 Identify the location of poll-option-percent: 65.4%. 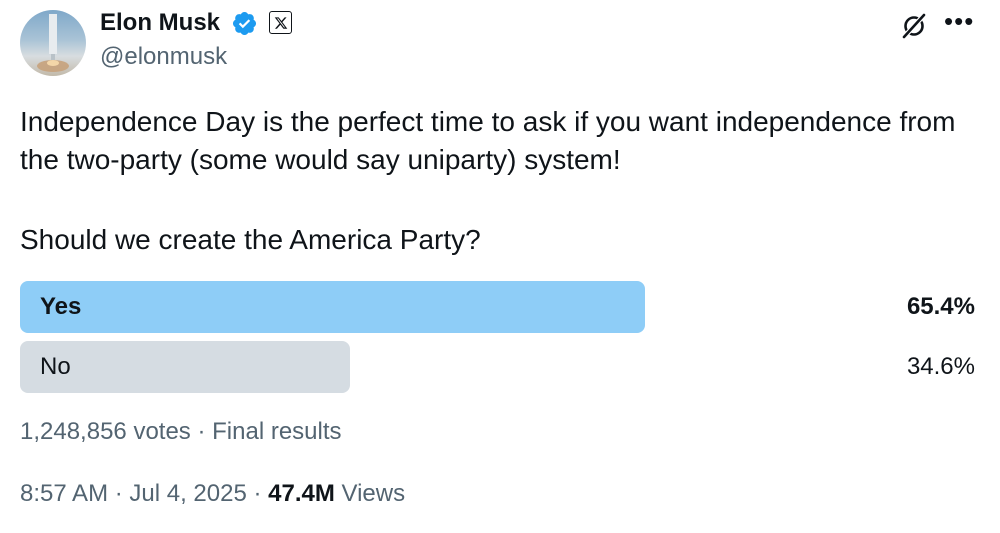
(940, 306).